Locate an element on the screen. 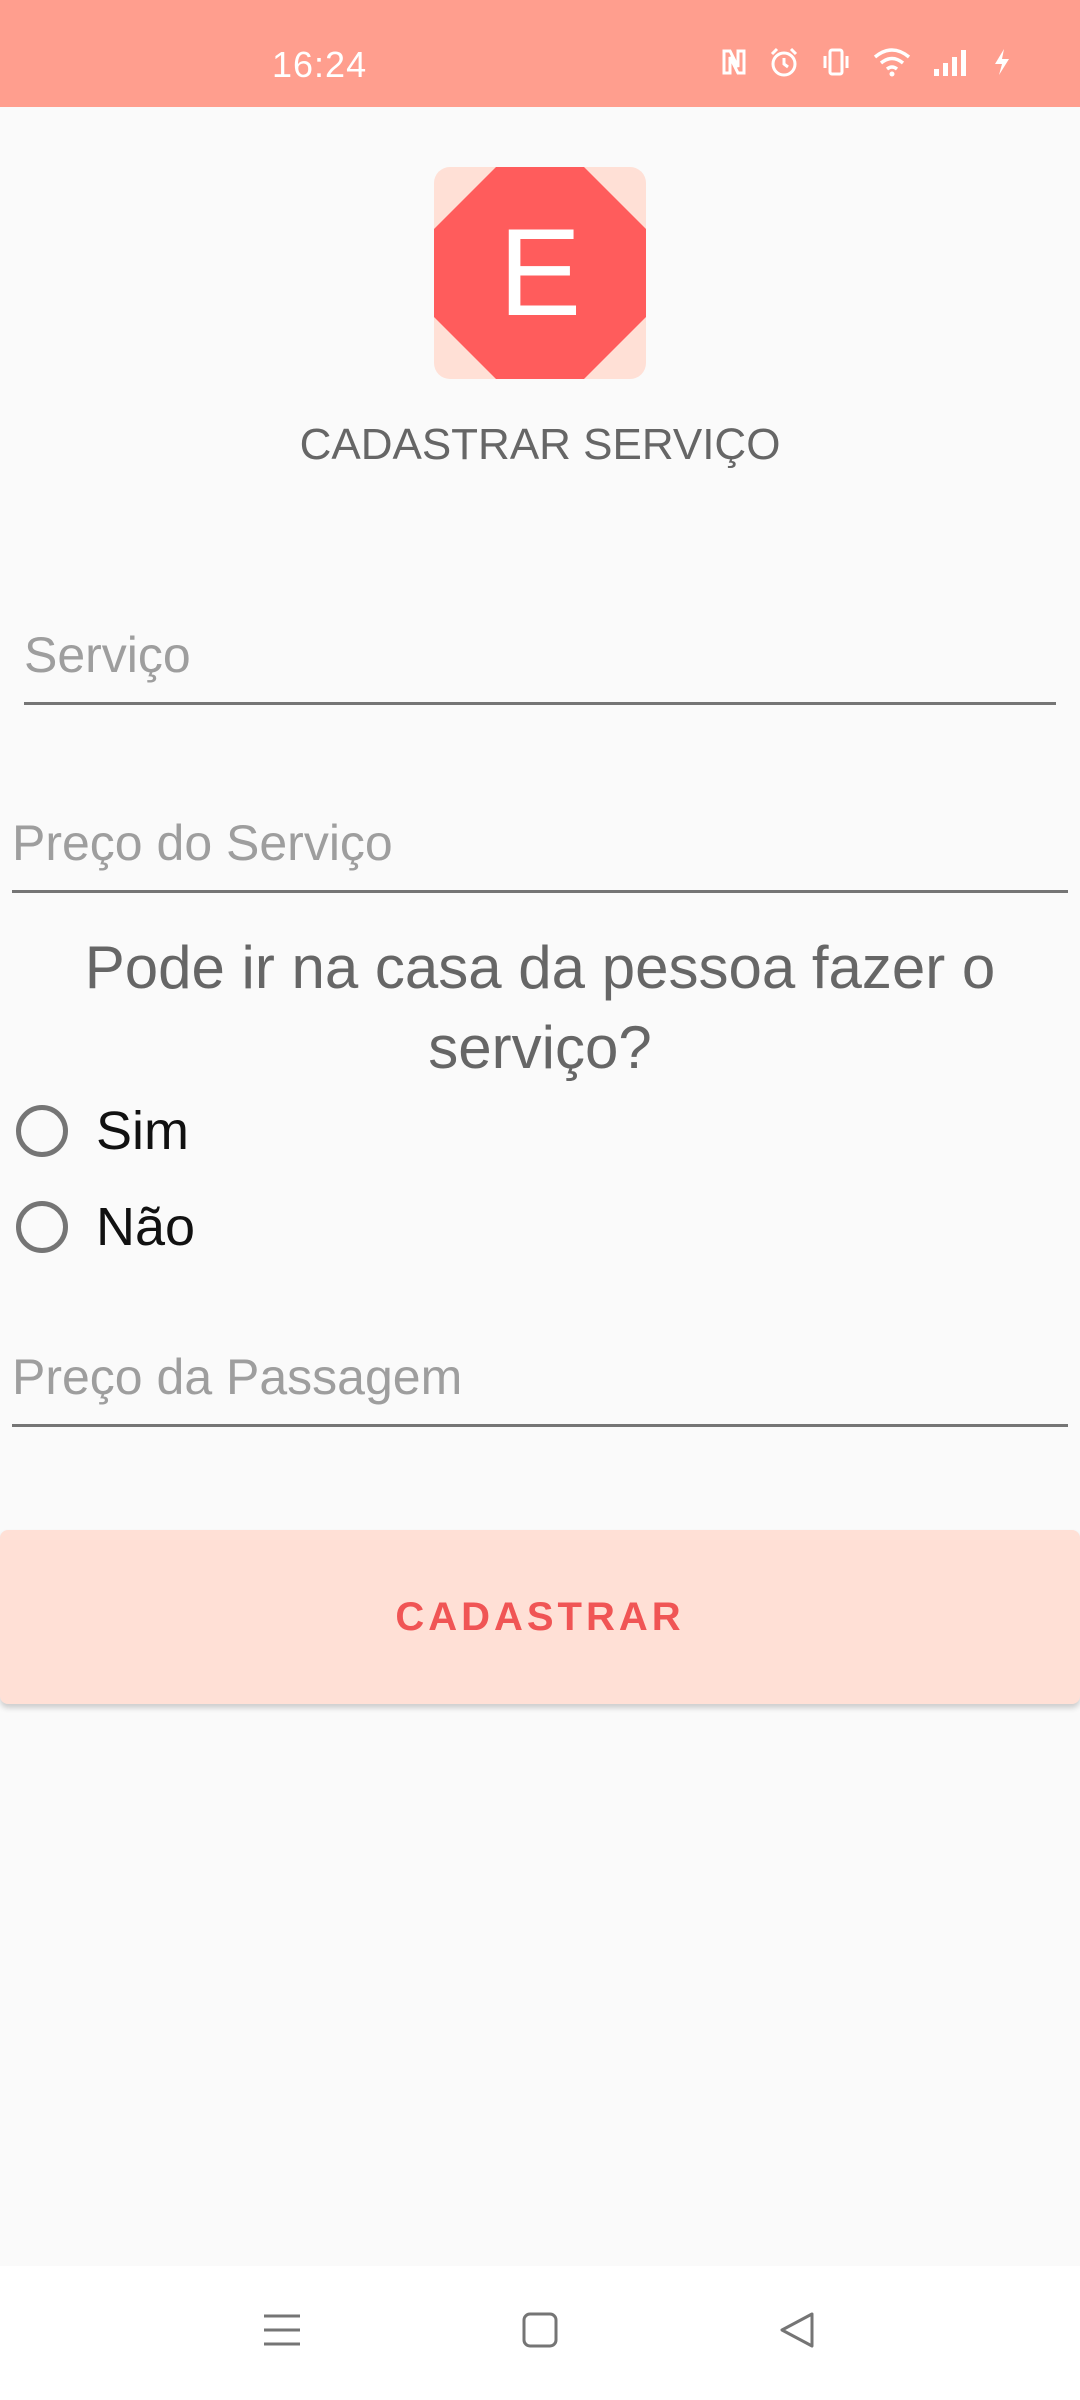 Image resolution: width=1080 pixels, height=2400 pixels. menu-icon is located at coordinates (282, 2330).